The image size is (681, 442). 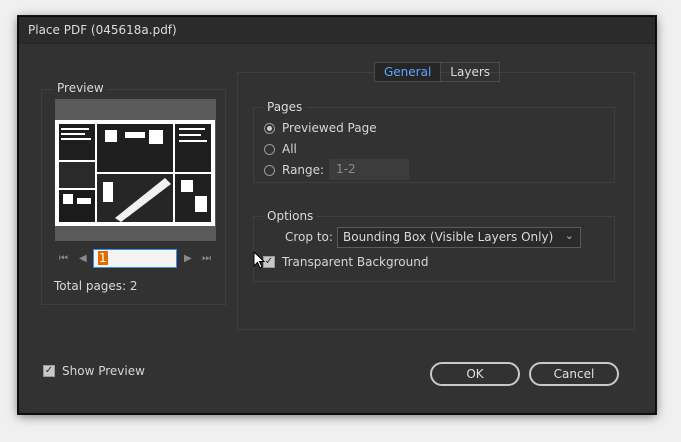 I want to click on preview-legend: Preview, so click(x=80, y=88).